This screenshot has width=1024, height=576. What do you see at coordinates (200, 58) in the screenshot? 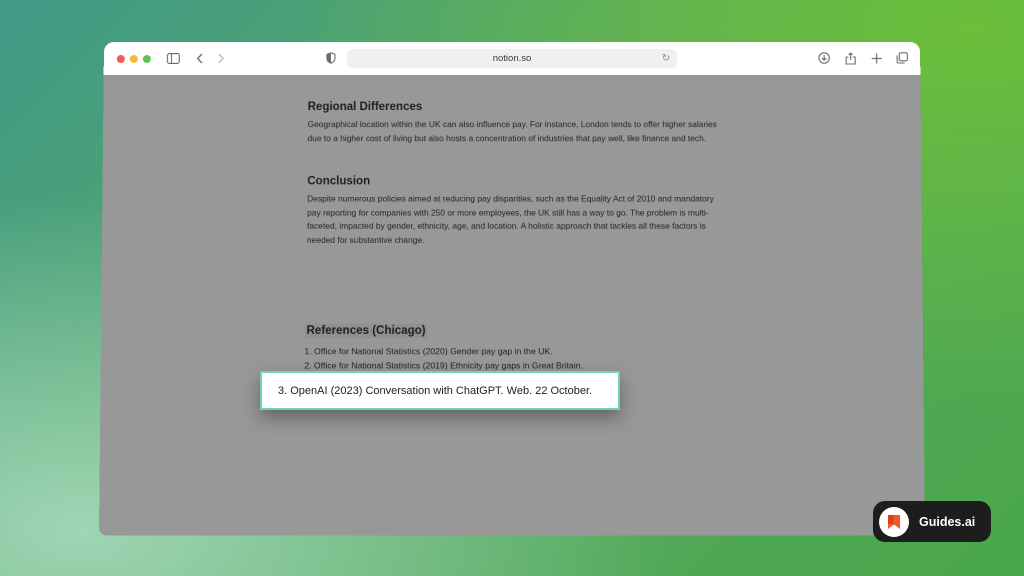
I see `back-icon` at bounding box center [200, 58].